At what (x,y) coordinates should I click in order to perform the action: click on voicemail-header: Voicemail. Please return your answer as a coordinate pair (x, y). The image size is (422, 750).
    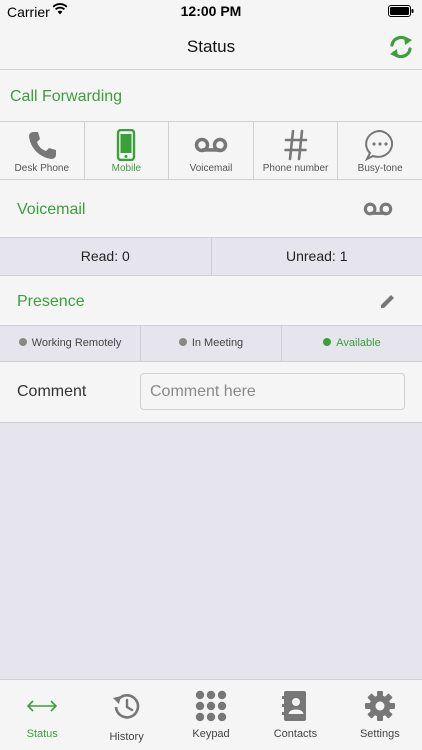
    Looking at the image, I should click on (211, 209).